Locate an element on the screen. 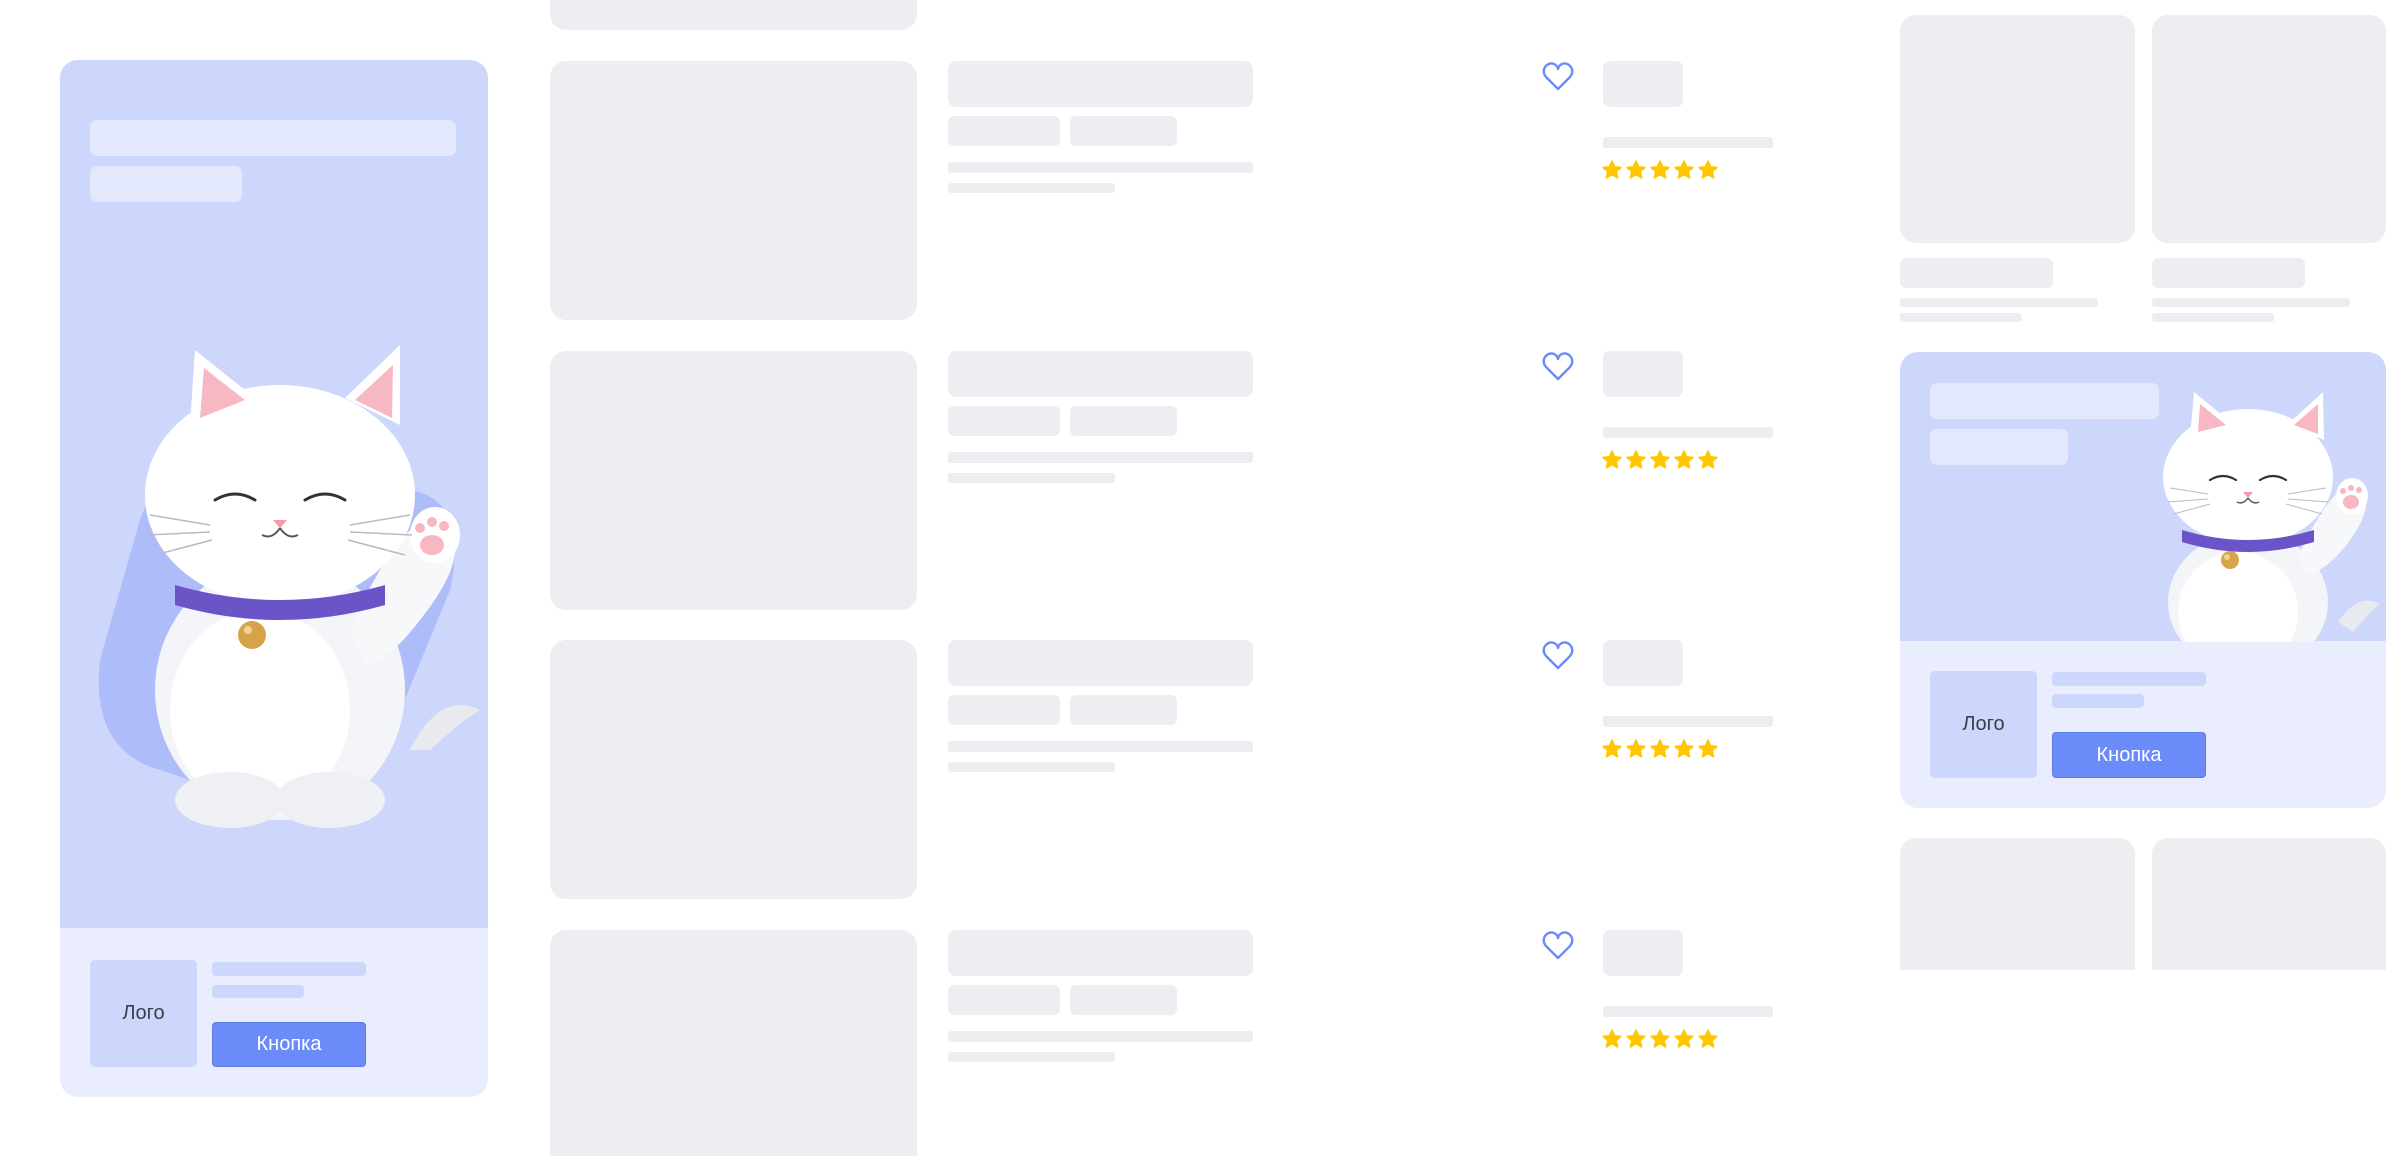  promo-banner-right-hero is located at coordinates (2143, 497).